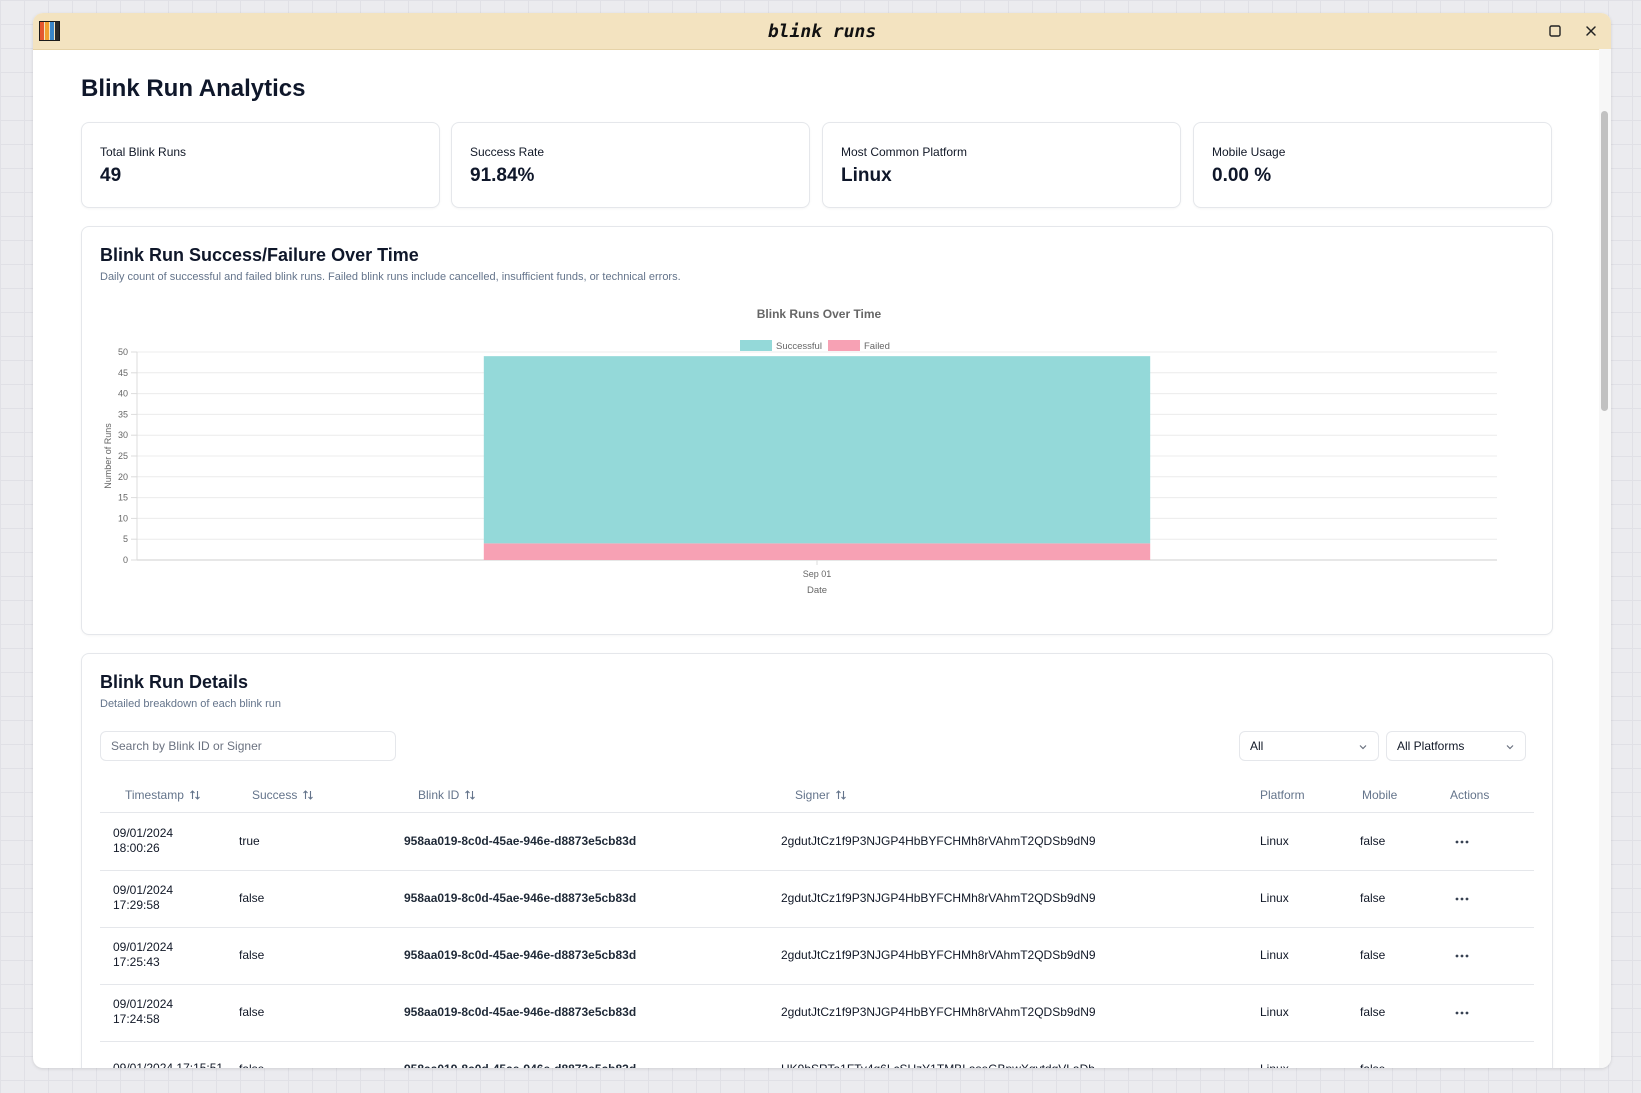  Describe the element at coordinates (191, 704) in the screenshot. I see `details-description: Detailed breakdown of each blink run` at that location.